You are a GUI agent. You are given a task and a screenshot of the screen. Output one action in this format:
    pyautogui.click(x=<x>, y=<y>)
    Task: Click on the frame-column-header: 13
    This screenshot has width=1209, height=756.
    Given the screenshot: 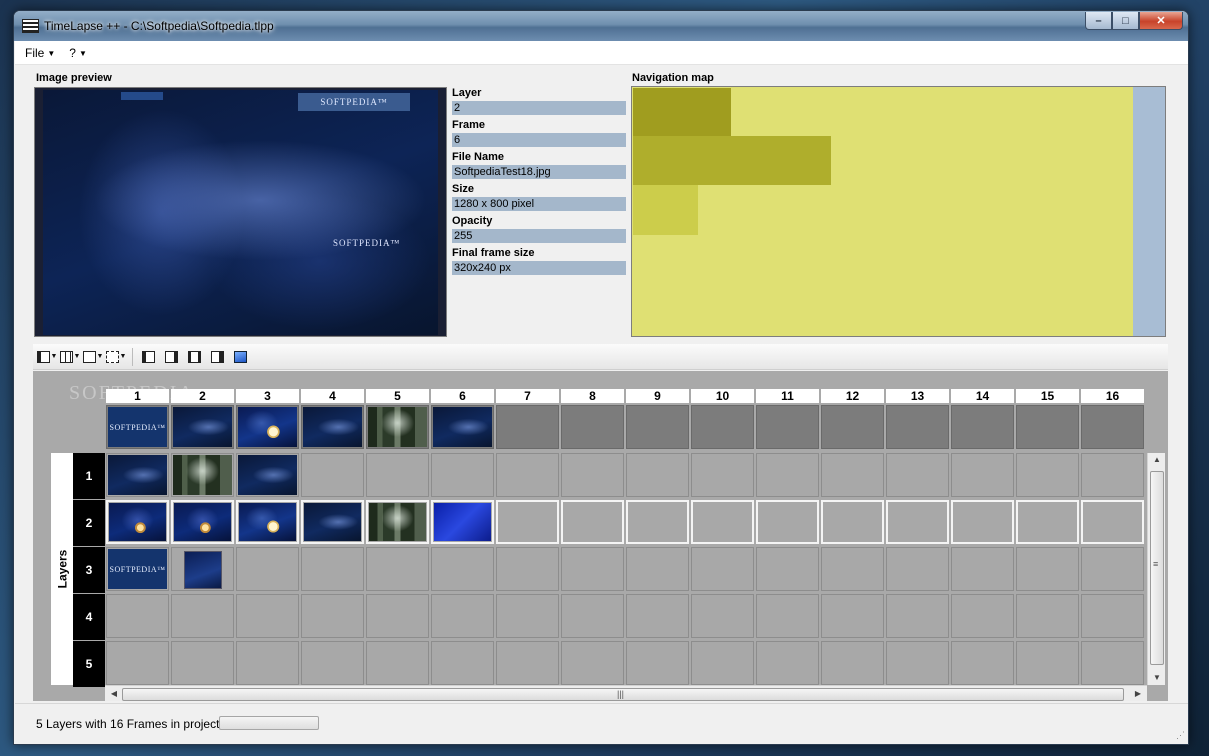 What is the action you would take?
    pyautogui.click(x=917, y=396)
    